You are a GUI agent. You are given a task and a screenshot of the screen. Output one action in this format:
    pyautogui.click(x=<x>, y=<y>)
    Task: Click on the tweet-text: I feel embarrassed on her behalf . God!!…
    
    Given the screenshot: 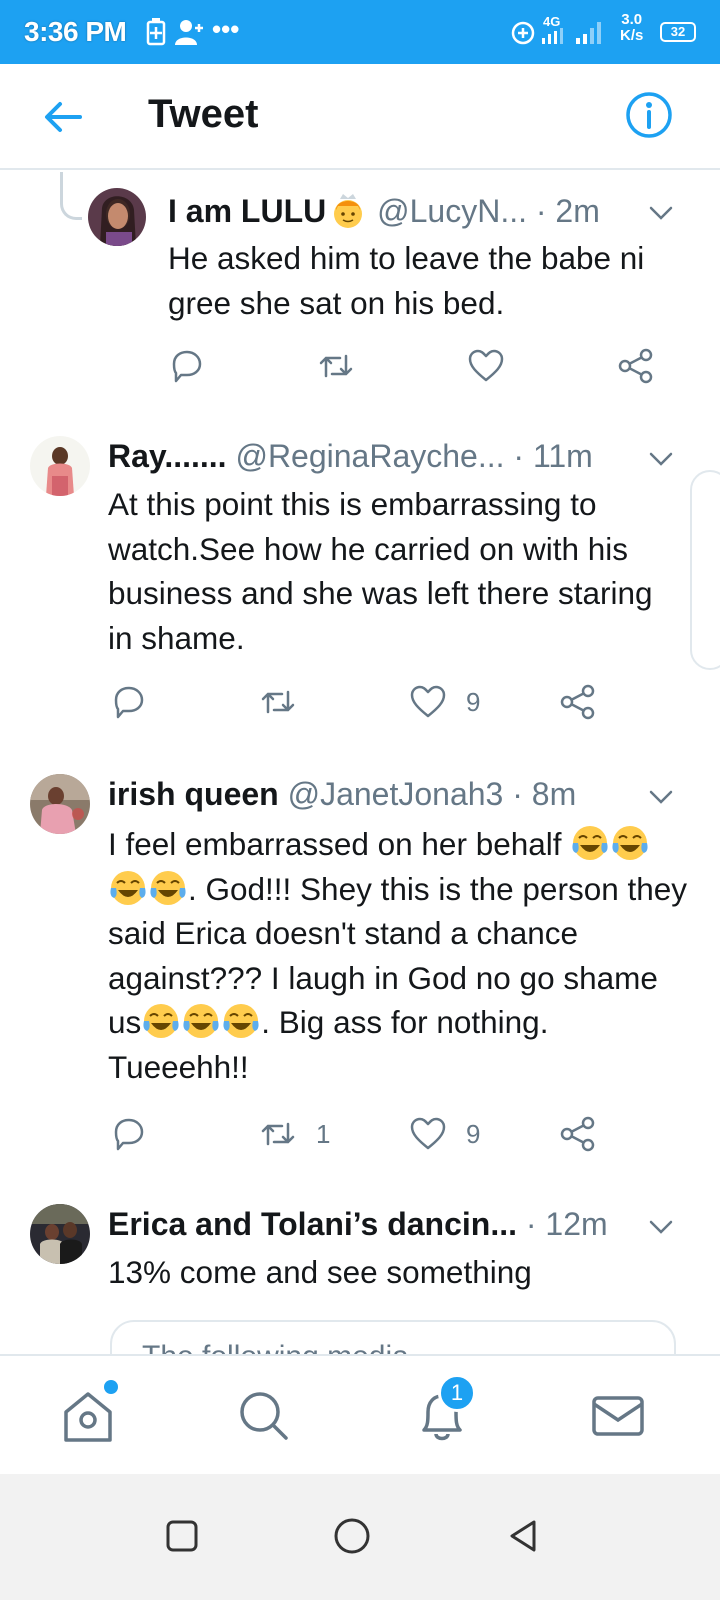 What is the action you would take?
    pyautogui.click(x=398, y=955)
    